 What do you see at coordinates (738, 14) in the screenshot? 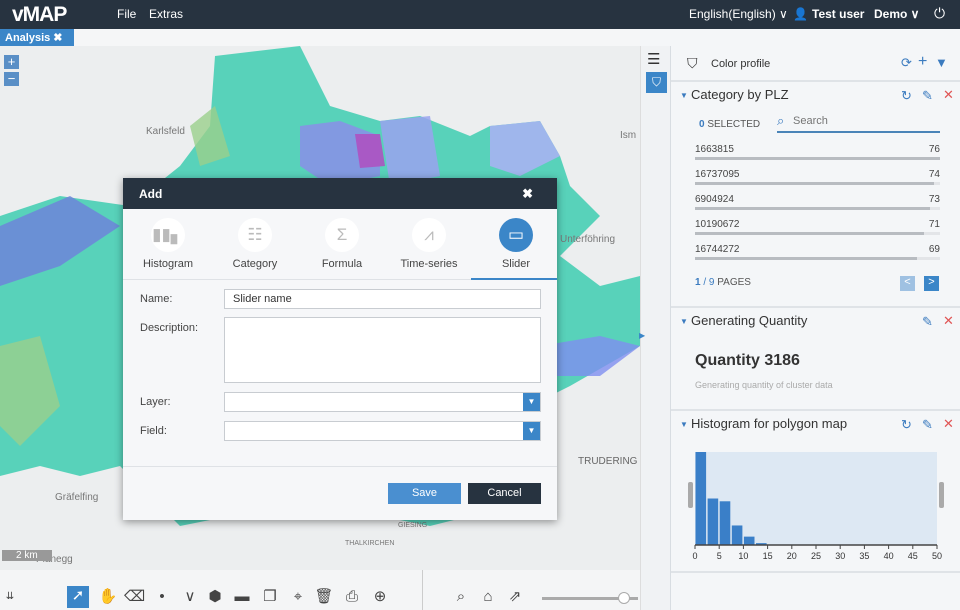
I see `language-select: English(English) ∨` at bounding box center [738, 14].